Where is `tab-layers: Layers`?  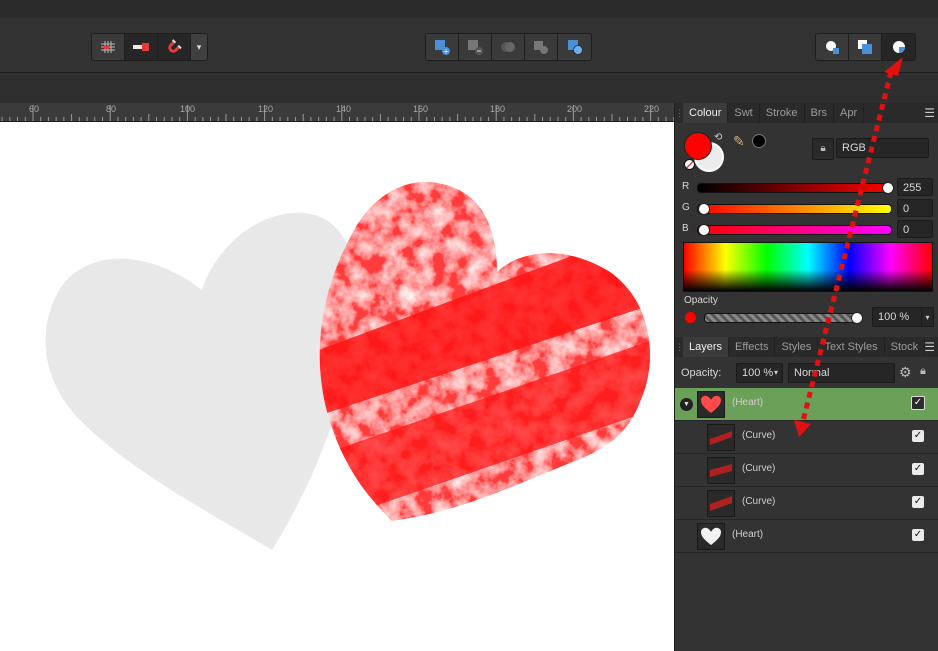 tab-layers: Layers is located at coordinates (706, 347).